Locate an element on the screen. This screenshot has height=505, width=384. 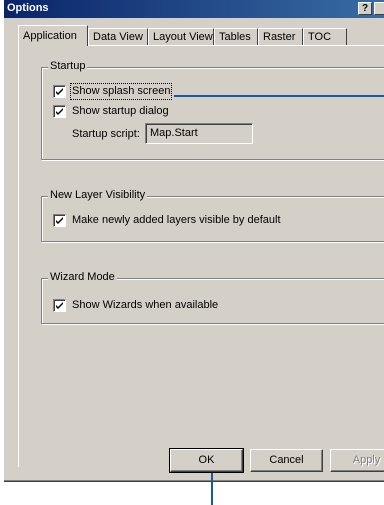
title-bar: Options ? is located at coordinates (194, 9).